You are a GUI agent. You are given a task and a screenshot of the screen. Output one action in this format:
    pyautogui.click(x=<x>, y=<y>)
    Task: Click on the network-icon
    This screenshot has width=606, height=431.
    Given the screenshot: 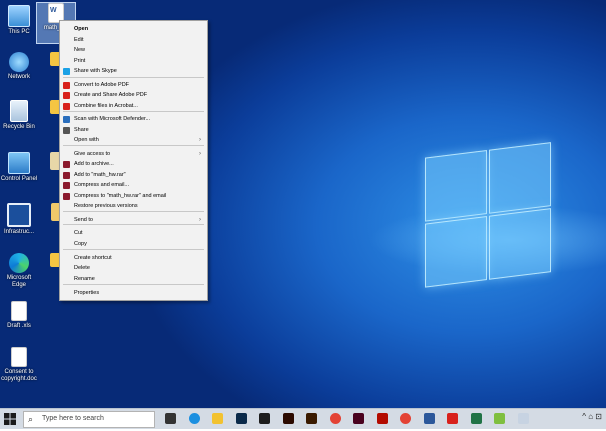 What is the action you would take?
    pyautogui.click(x=19, y=62)
    